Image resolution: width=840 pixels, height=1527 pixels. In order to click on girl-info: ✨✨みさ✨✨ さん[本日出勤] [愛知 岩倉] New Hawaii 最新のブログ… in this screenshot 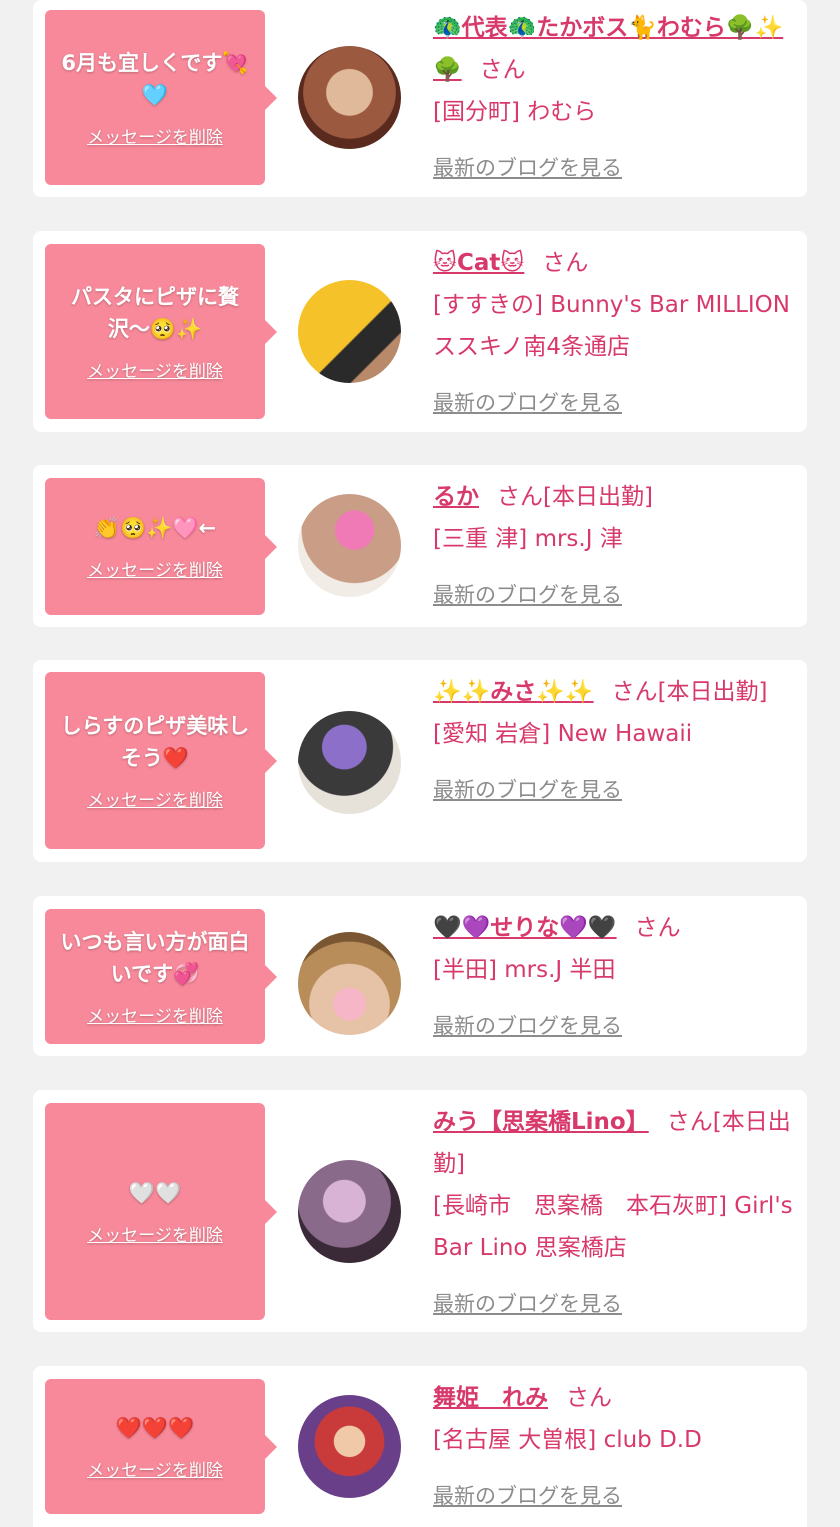, I will do `click(615, 741)`.